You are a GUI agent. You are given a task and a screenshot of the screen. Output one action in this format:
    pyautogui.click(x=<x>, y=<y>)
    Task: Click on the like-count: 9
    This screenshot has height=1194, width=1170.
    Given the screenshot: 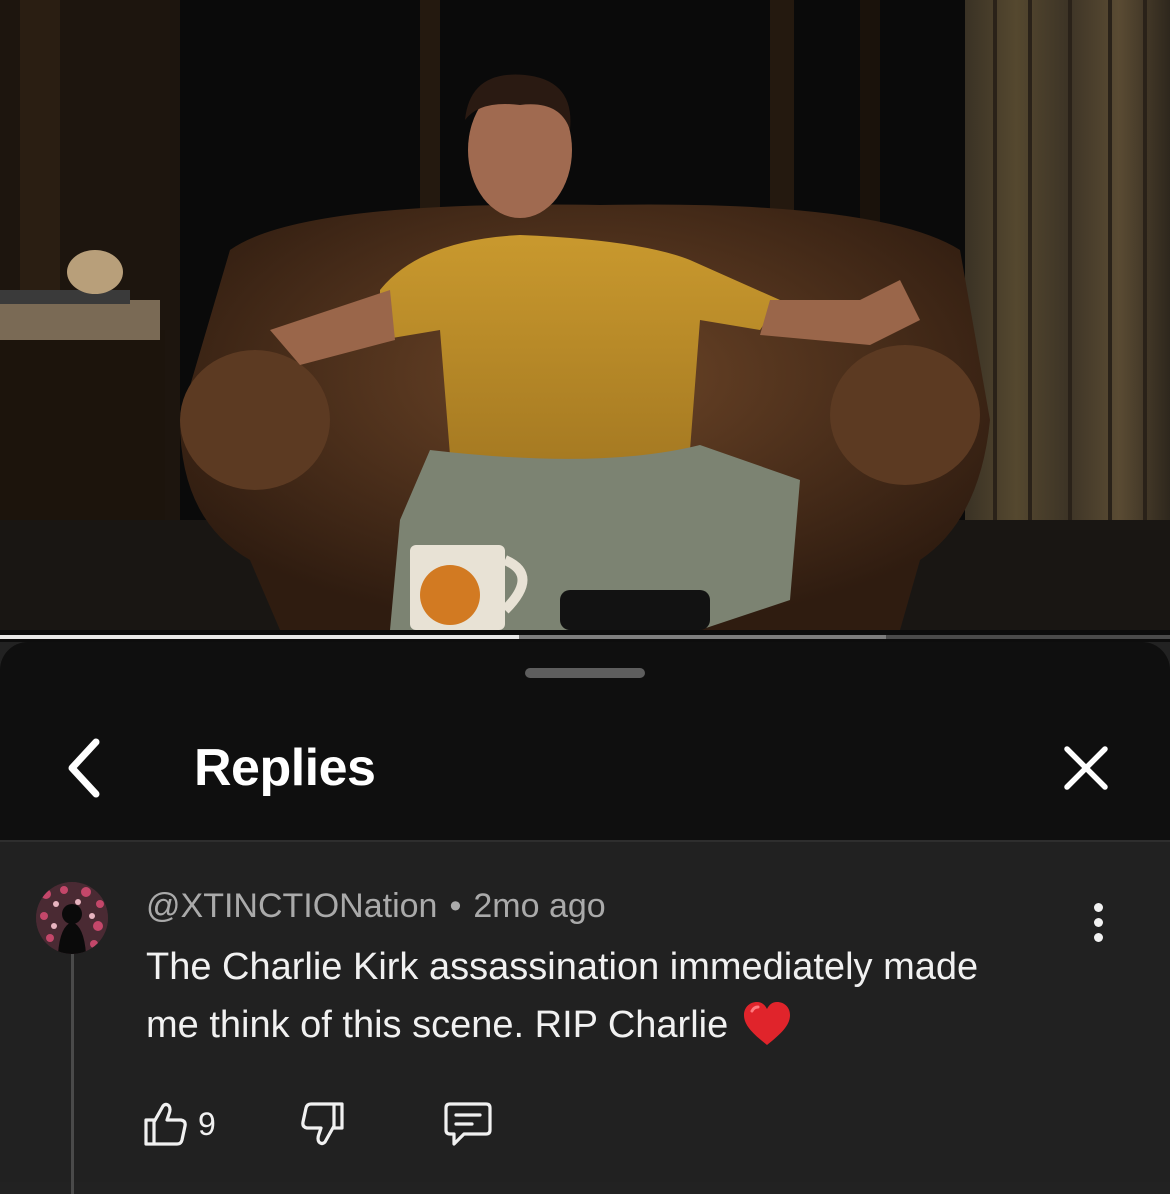 What is the action you would take?
    pyautogui.click(x=207, y=1123)
    